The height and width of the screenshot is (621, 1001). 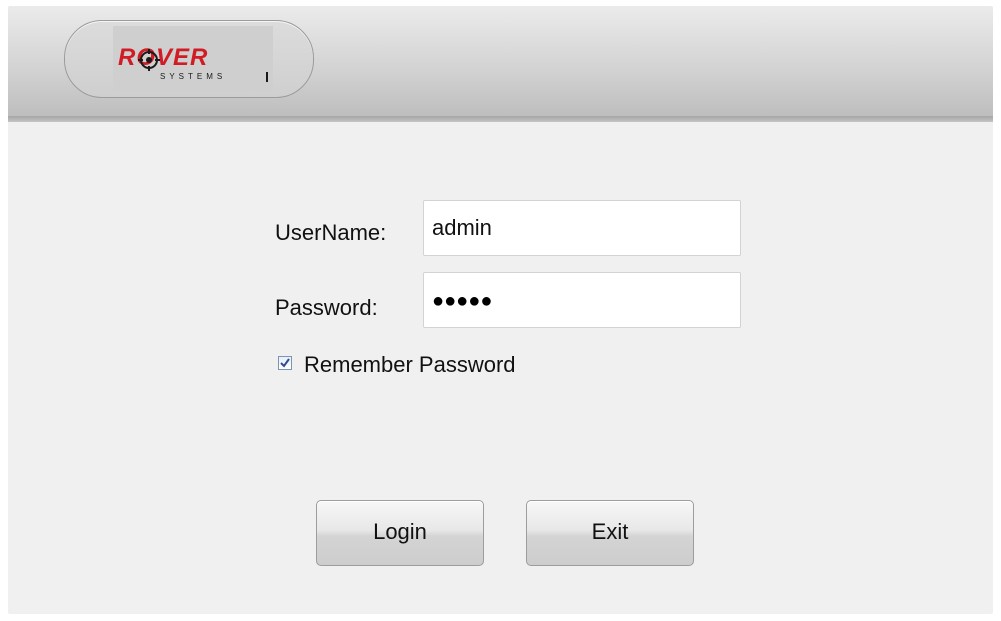 What do you see at coordinates (462, 301) in the screenshot?
I see `password-masked-value: ●●●●●` at bounding box center [462, 301].